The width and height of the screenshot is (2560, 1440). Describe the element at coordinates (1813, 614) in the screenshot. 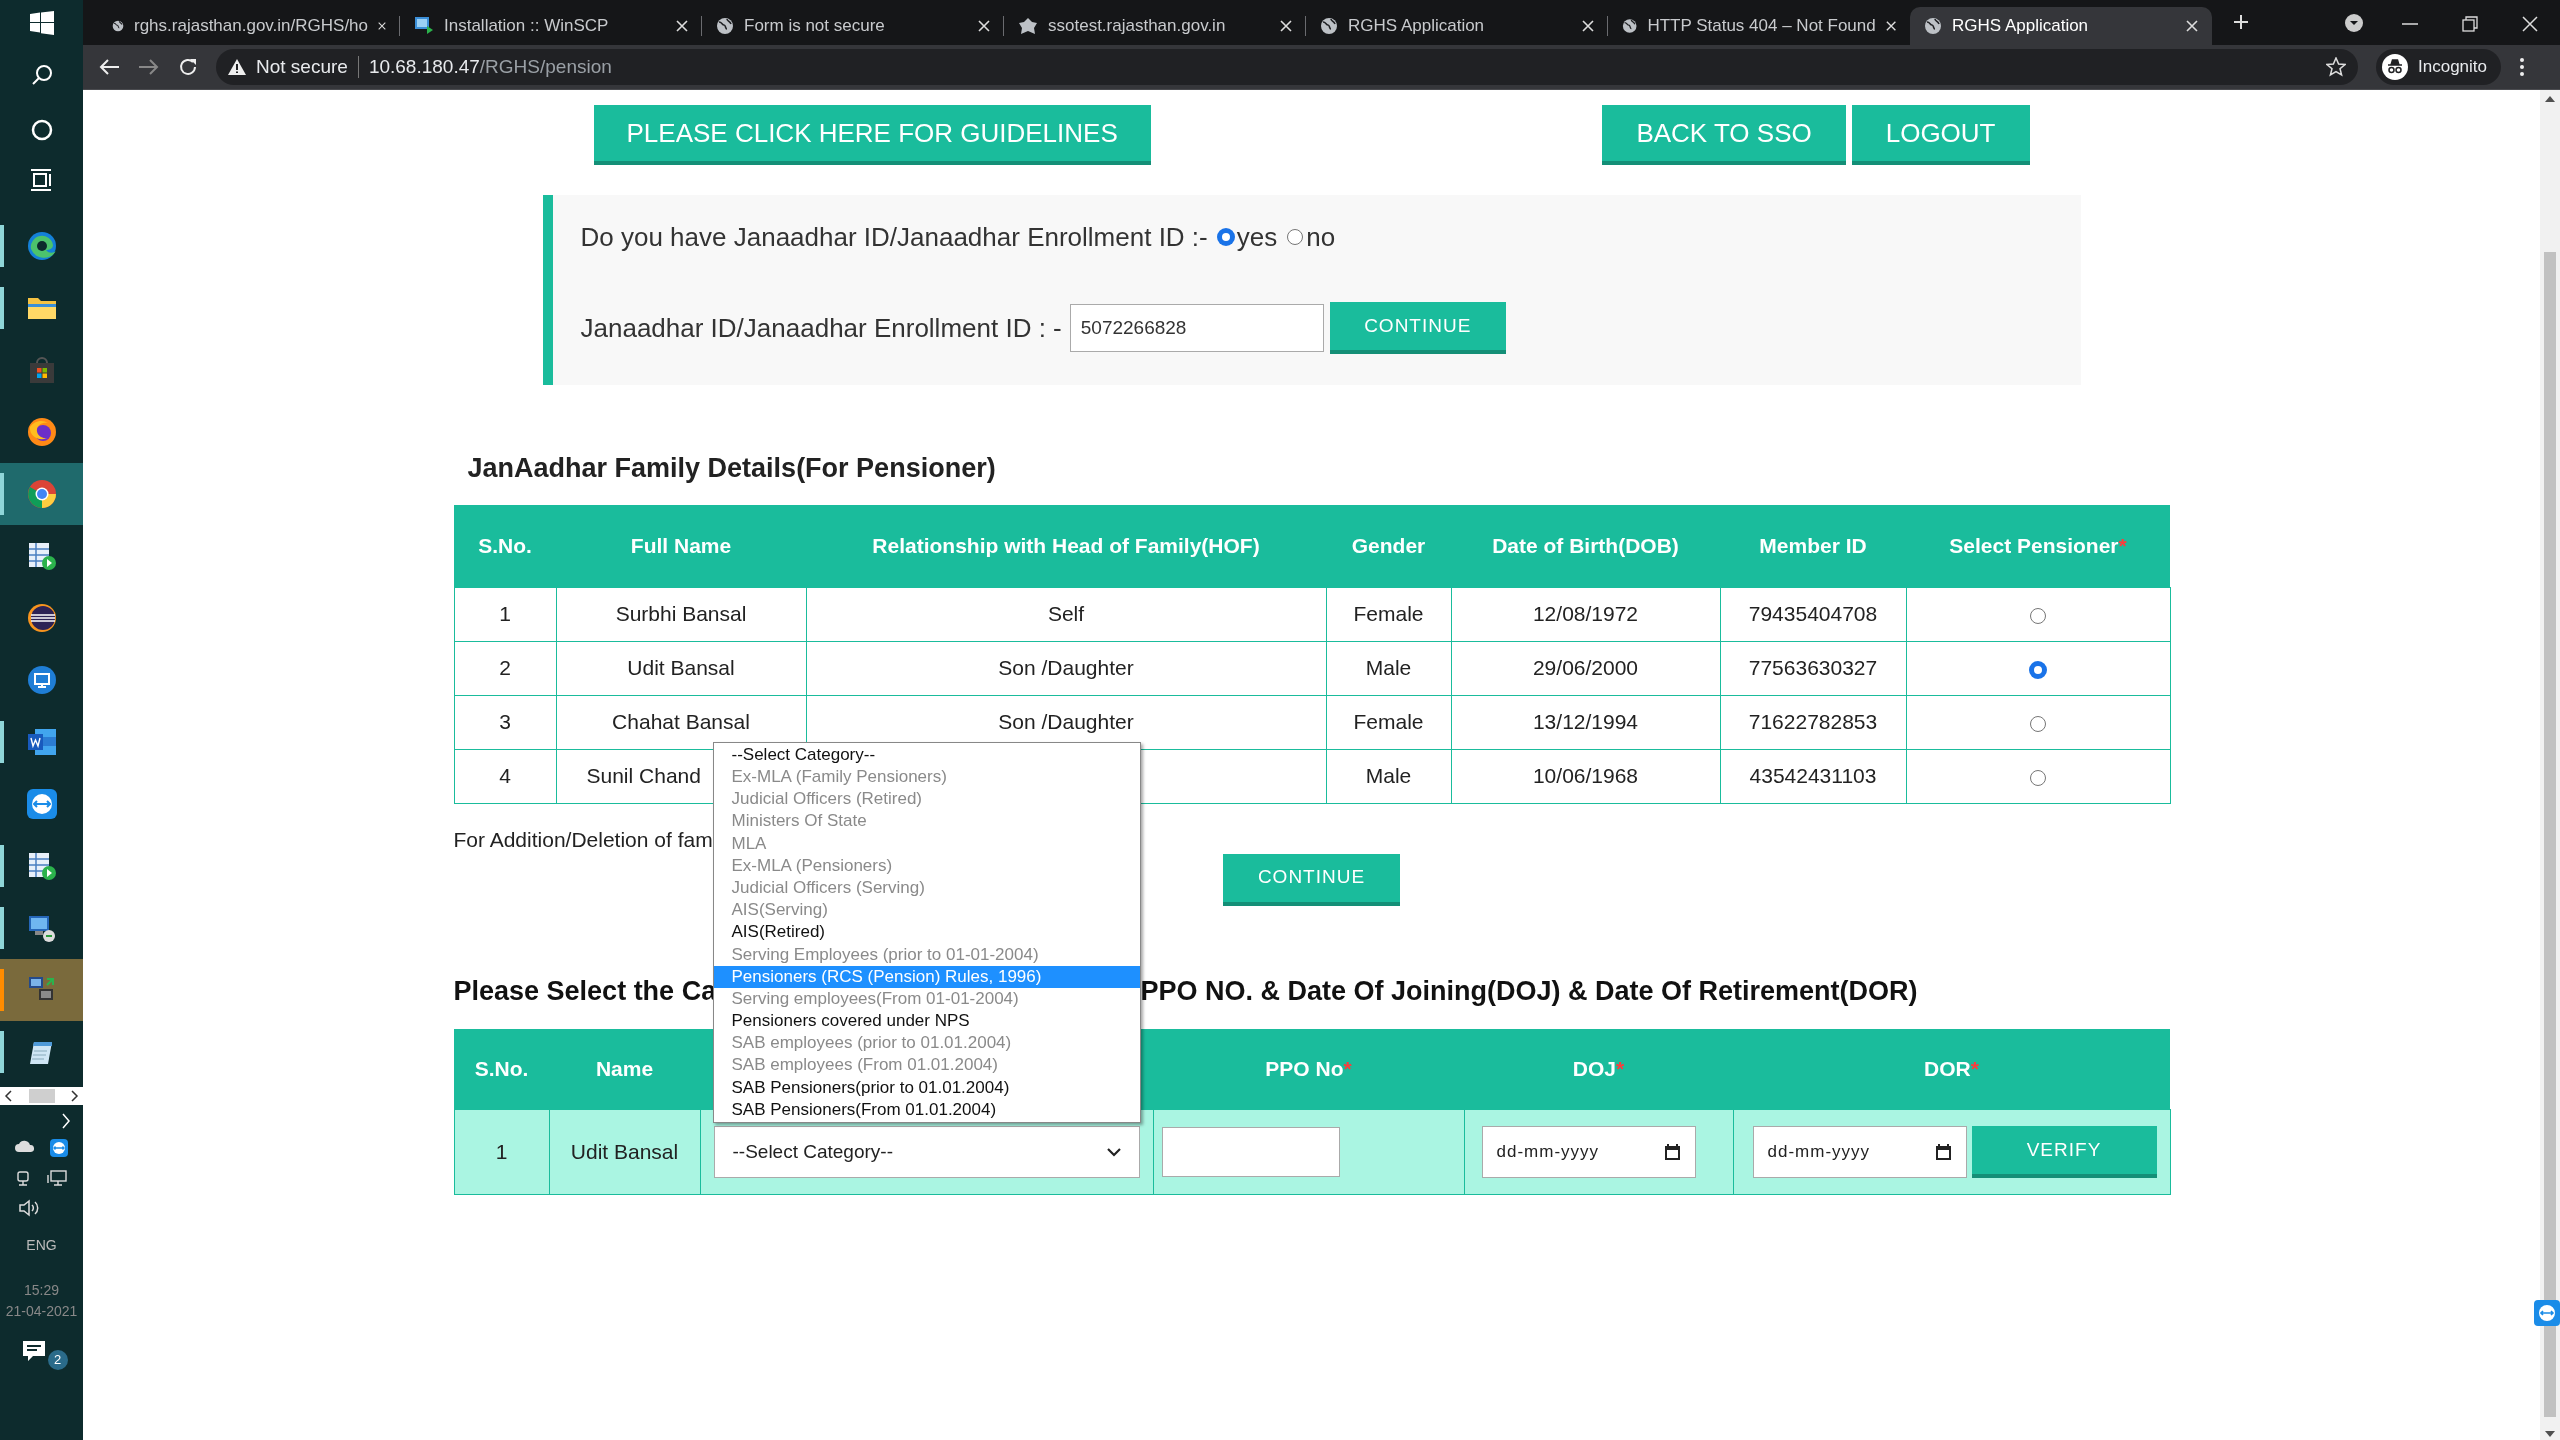

I see `table-cell: 79435404708` at that location.